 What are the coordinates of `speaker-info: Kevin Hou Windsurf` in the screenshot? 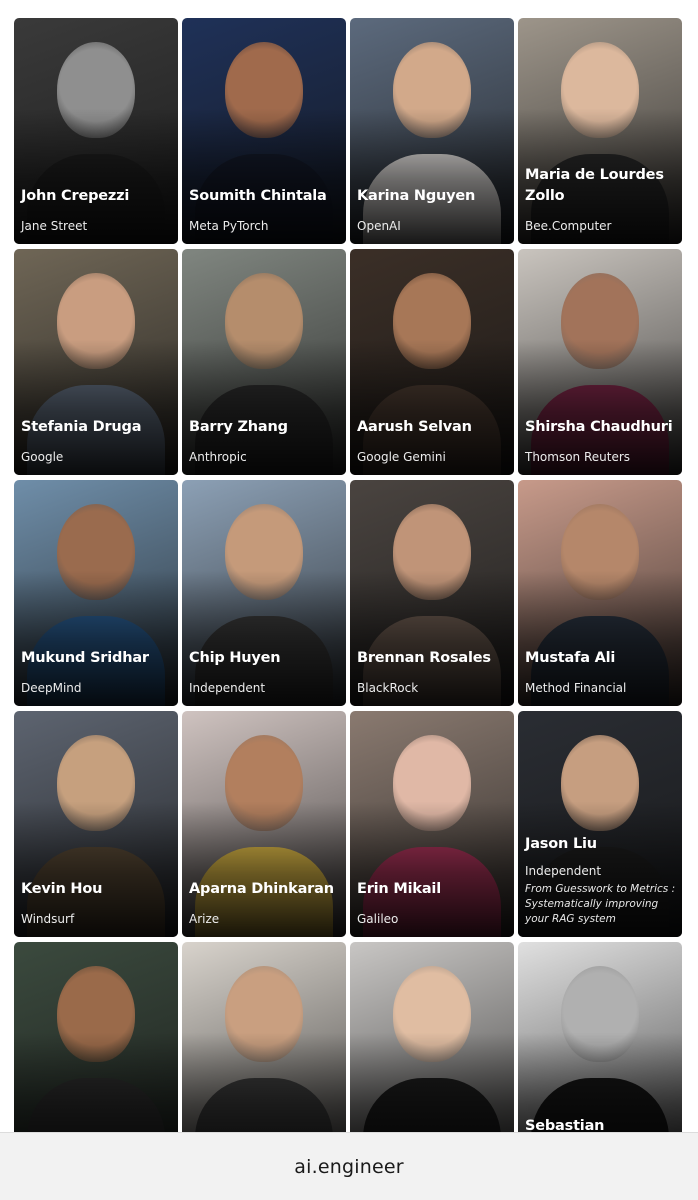 It's located at (96, 903).